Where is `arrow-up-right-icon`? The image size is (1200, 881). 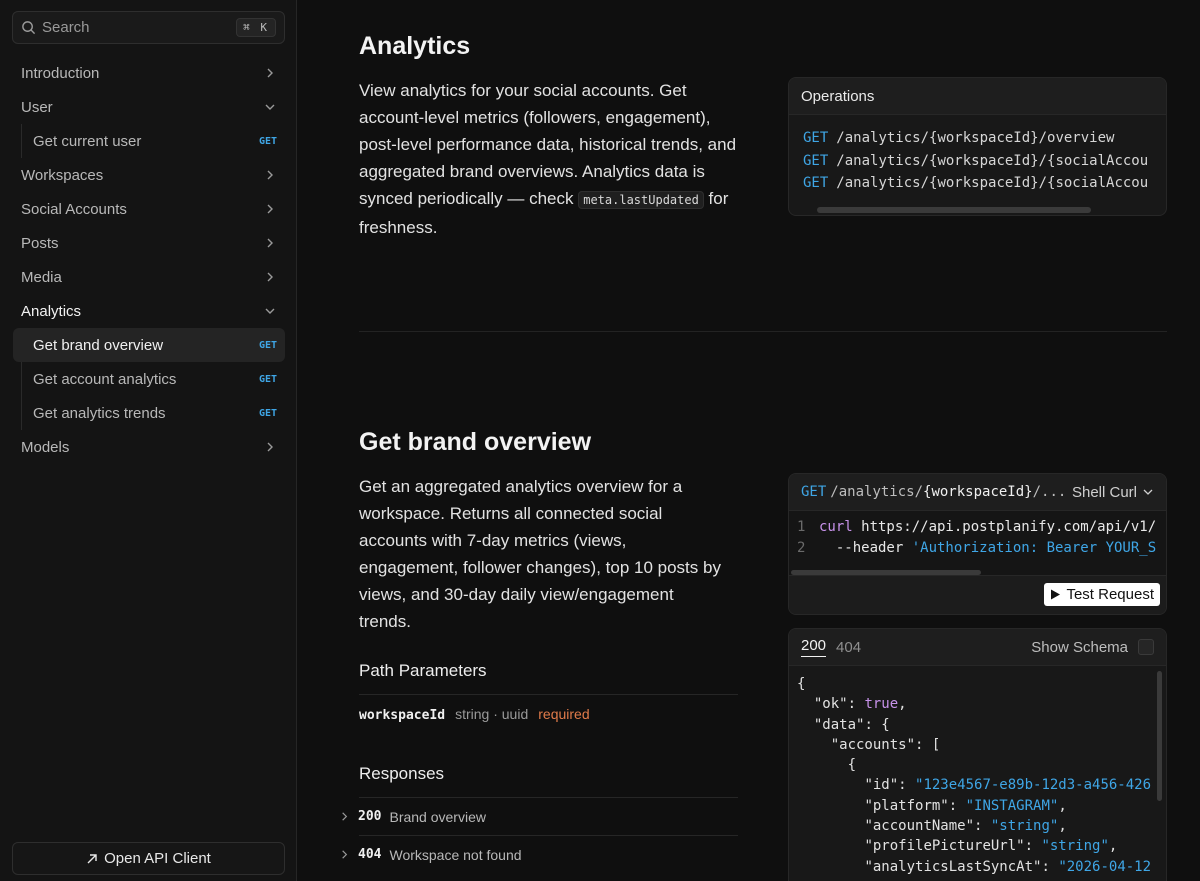 arrow-up-right-icon is located at coordinates (92, 858).